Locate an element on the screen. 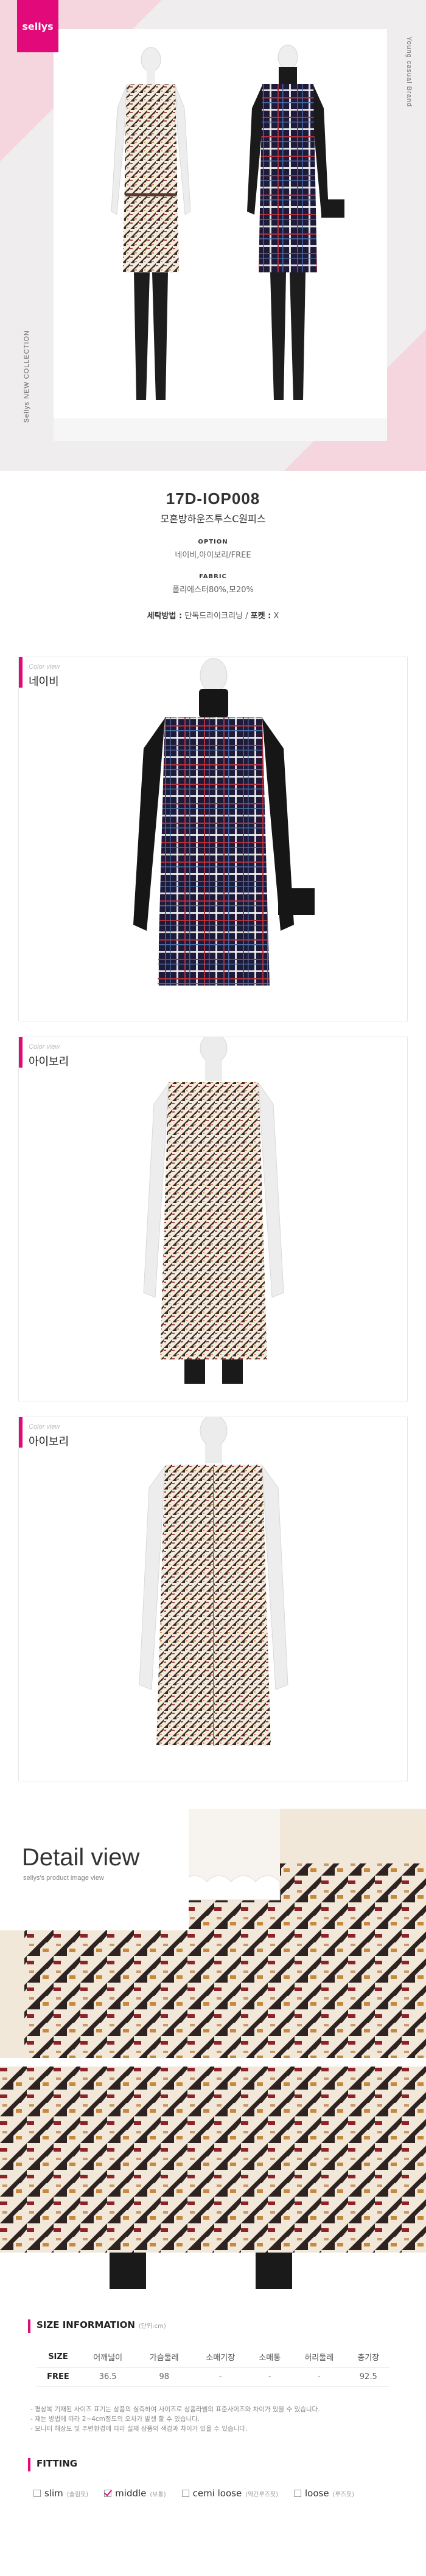  fitting-note: (보통) is located at coordinates (158, 2495).